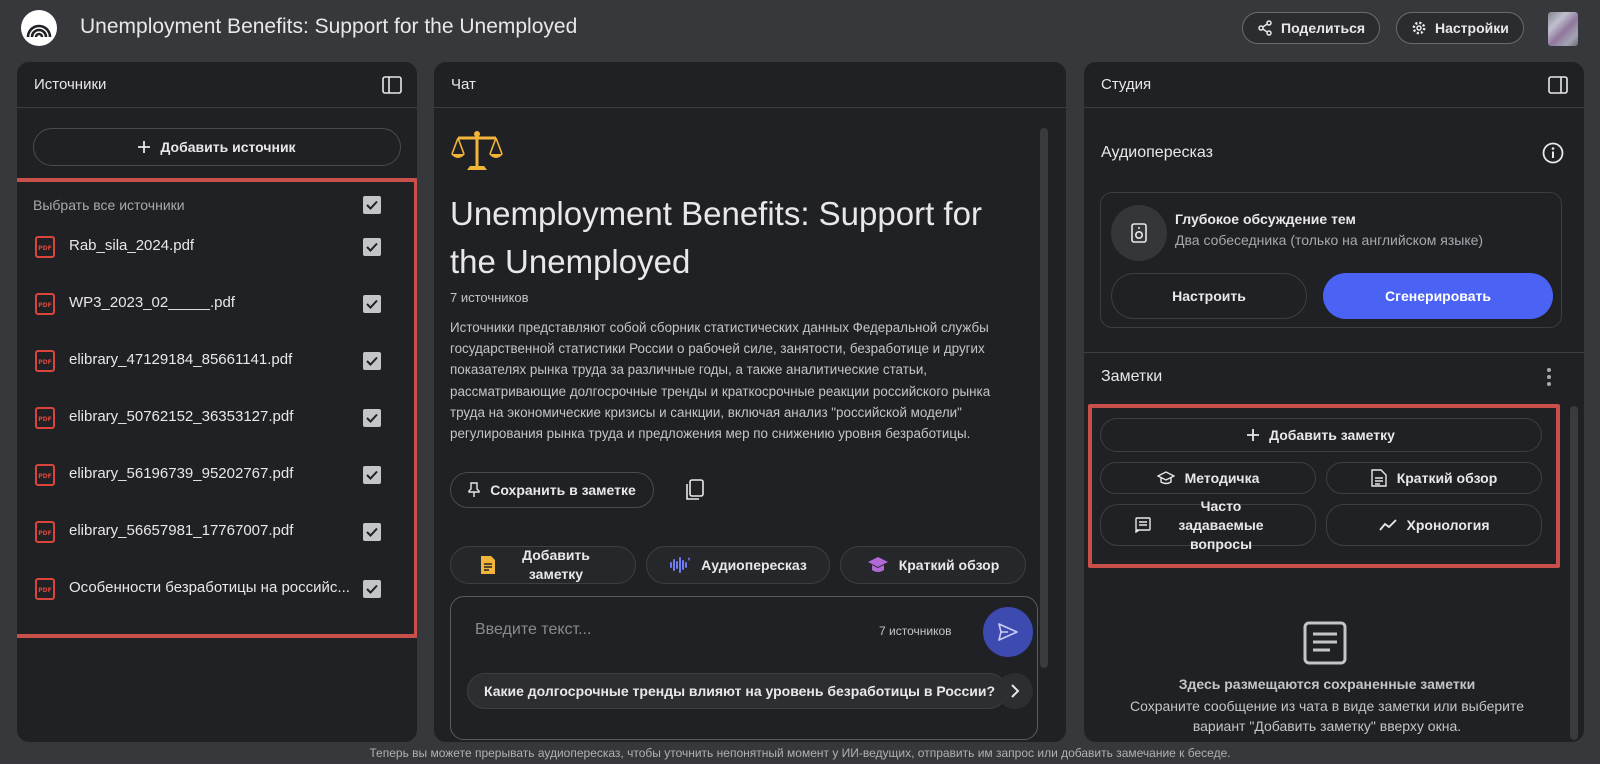 The width and height of the screenshot is (1600, 764). I want to click on source-item: PDF elibrary_56196739_95202767.pdf, so click(215, 474).